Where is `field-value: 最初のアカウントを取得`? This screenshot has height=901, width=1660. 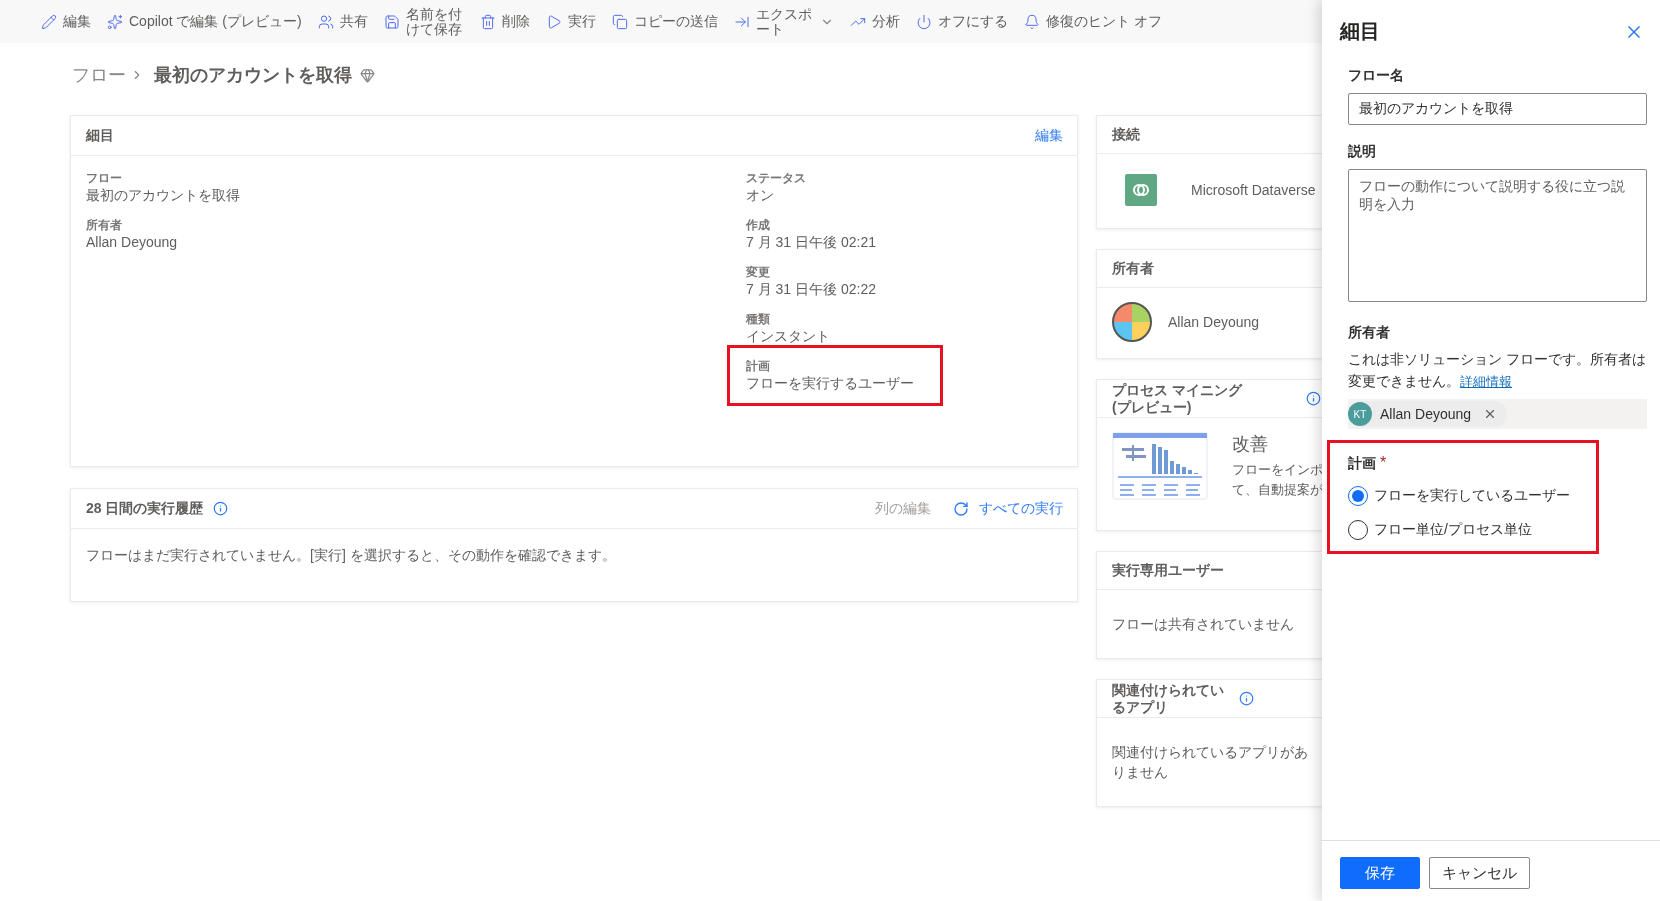
field-value: 最初のアカウントを取得 is located at coordinates (163, 196).